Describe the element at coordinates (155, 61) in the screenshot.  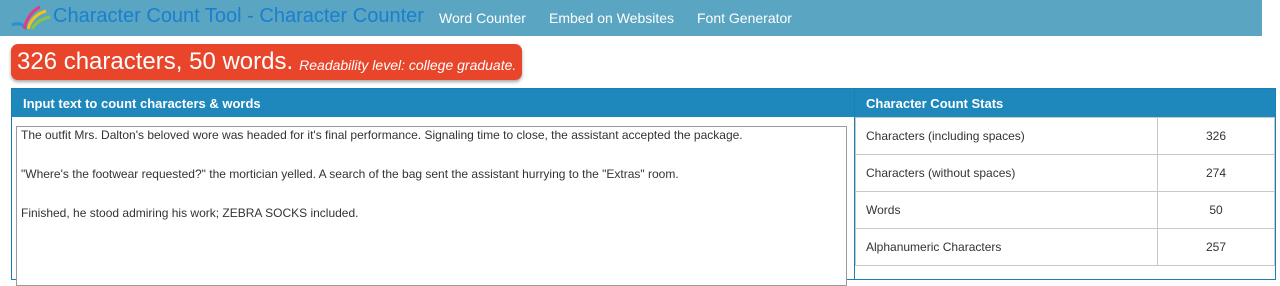
I see `count-summary: 326 characters, 50 words.` at that location.